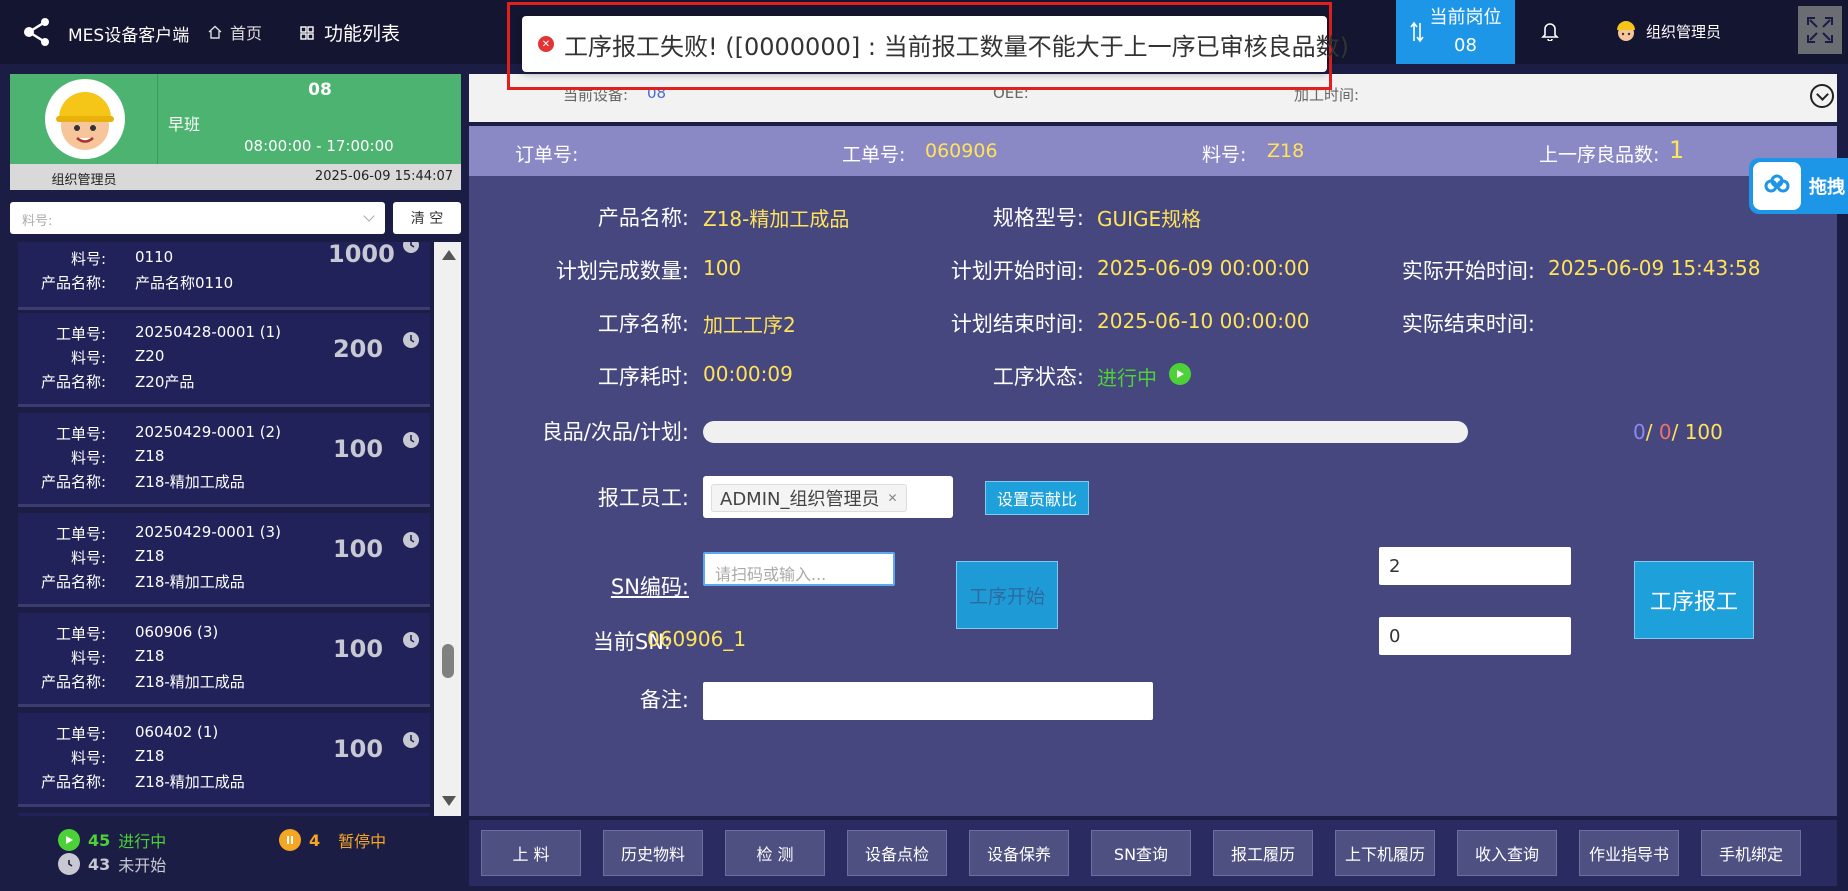  What do you see at coordinates (449, 255) in the screenshot?
I see `scroll-up-arrow` at bounding box center [449, 255].